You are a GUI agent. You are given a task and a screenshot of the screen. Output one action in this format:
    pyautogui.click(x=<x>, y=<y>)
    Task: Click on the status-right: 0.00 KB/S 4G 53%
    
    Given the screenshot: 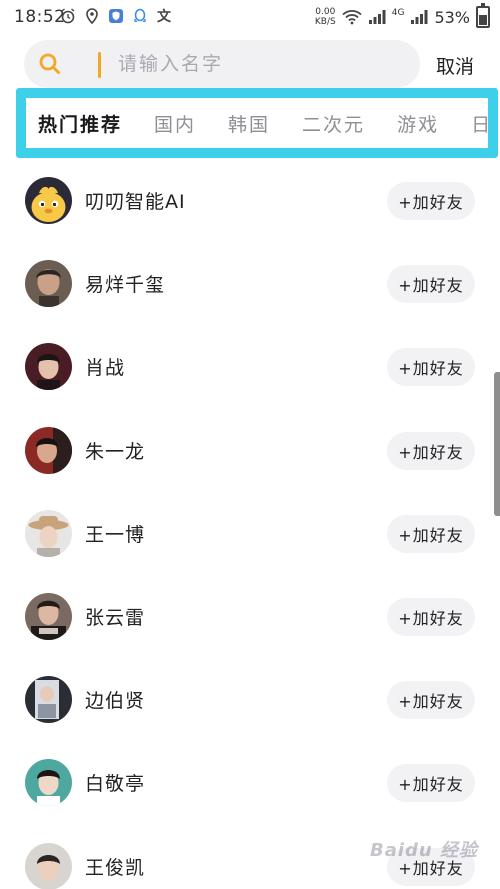 What is the action you would take?
    pyautogui.click(x=402, y=15)
    